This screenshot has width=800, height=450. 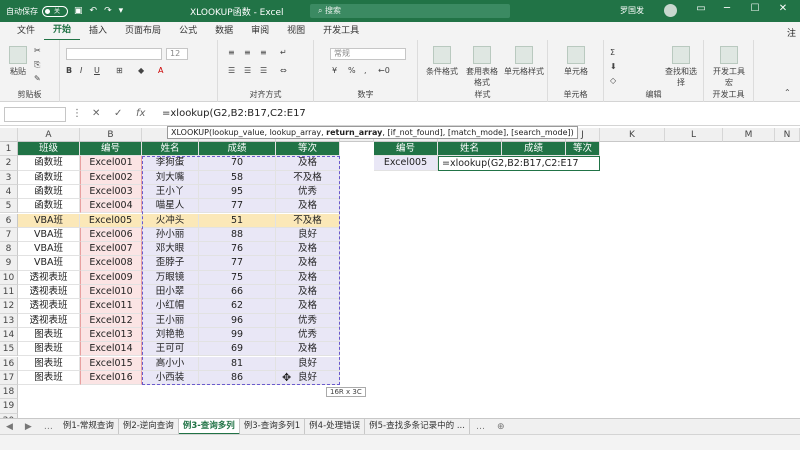 What do you see at coordinates (670, 10) in the screenshot?
I see `avatar` at bounding box center [670, 10].